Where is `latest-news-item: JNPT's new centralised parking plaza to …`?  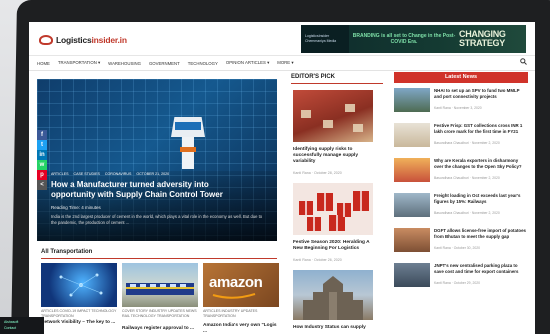
latest-news-item: JNPT's new centralised parking plaza to … is located at coordinates (461, 277).